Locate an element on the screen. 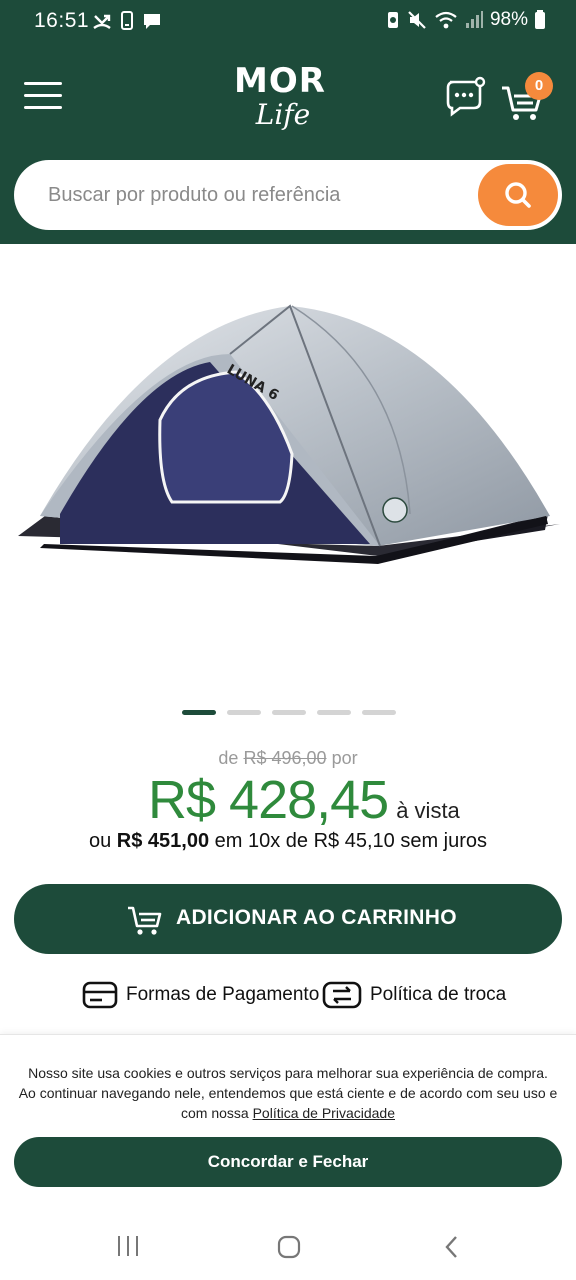 The width and height of the screenshot is (576, 1280). old-price-suffix: por is located at coordinates (344, 758).